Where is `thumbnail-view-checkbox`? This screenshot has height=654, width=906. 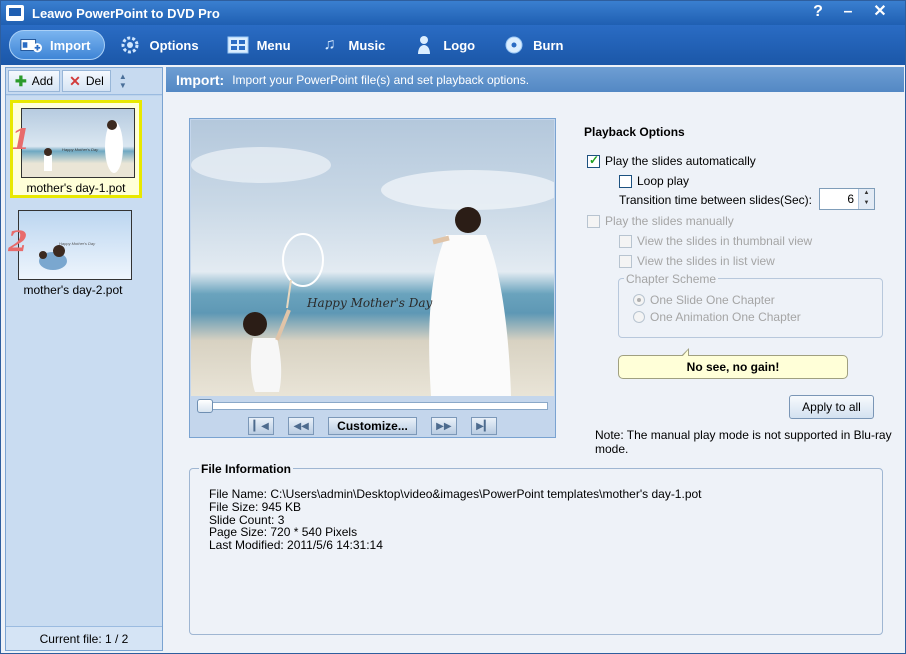
thumbnail-view-checkbox is located at coordinates (625, 241).